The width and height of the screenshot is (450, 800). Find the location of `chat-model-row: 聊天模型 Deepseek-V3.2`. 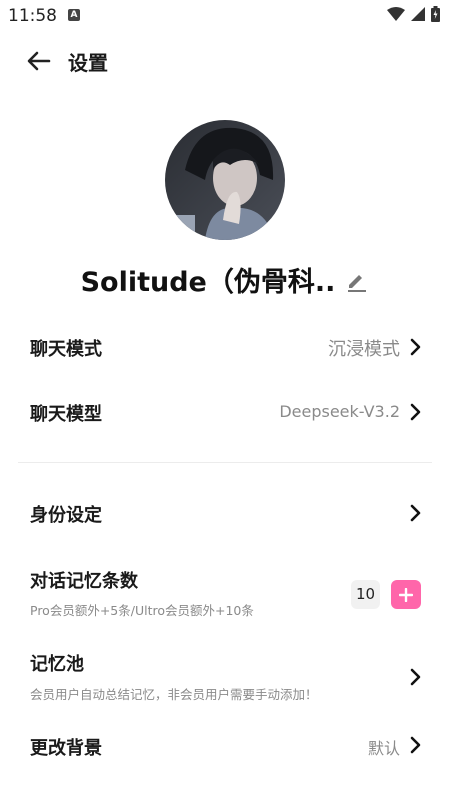

chat-model-row: 聊天模型 Deepseek-V3.2 is located at coordinates (225, 411).